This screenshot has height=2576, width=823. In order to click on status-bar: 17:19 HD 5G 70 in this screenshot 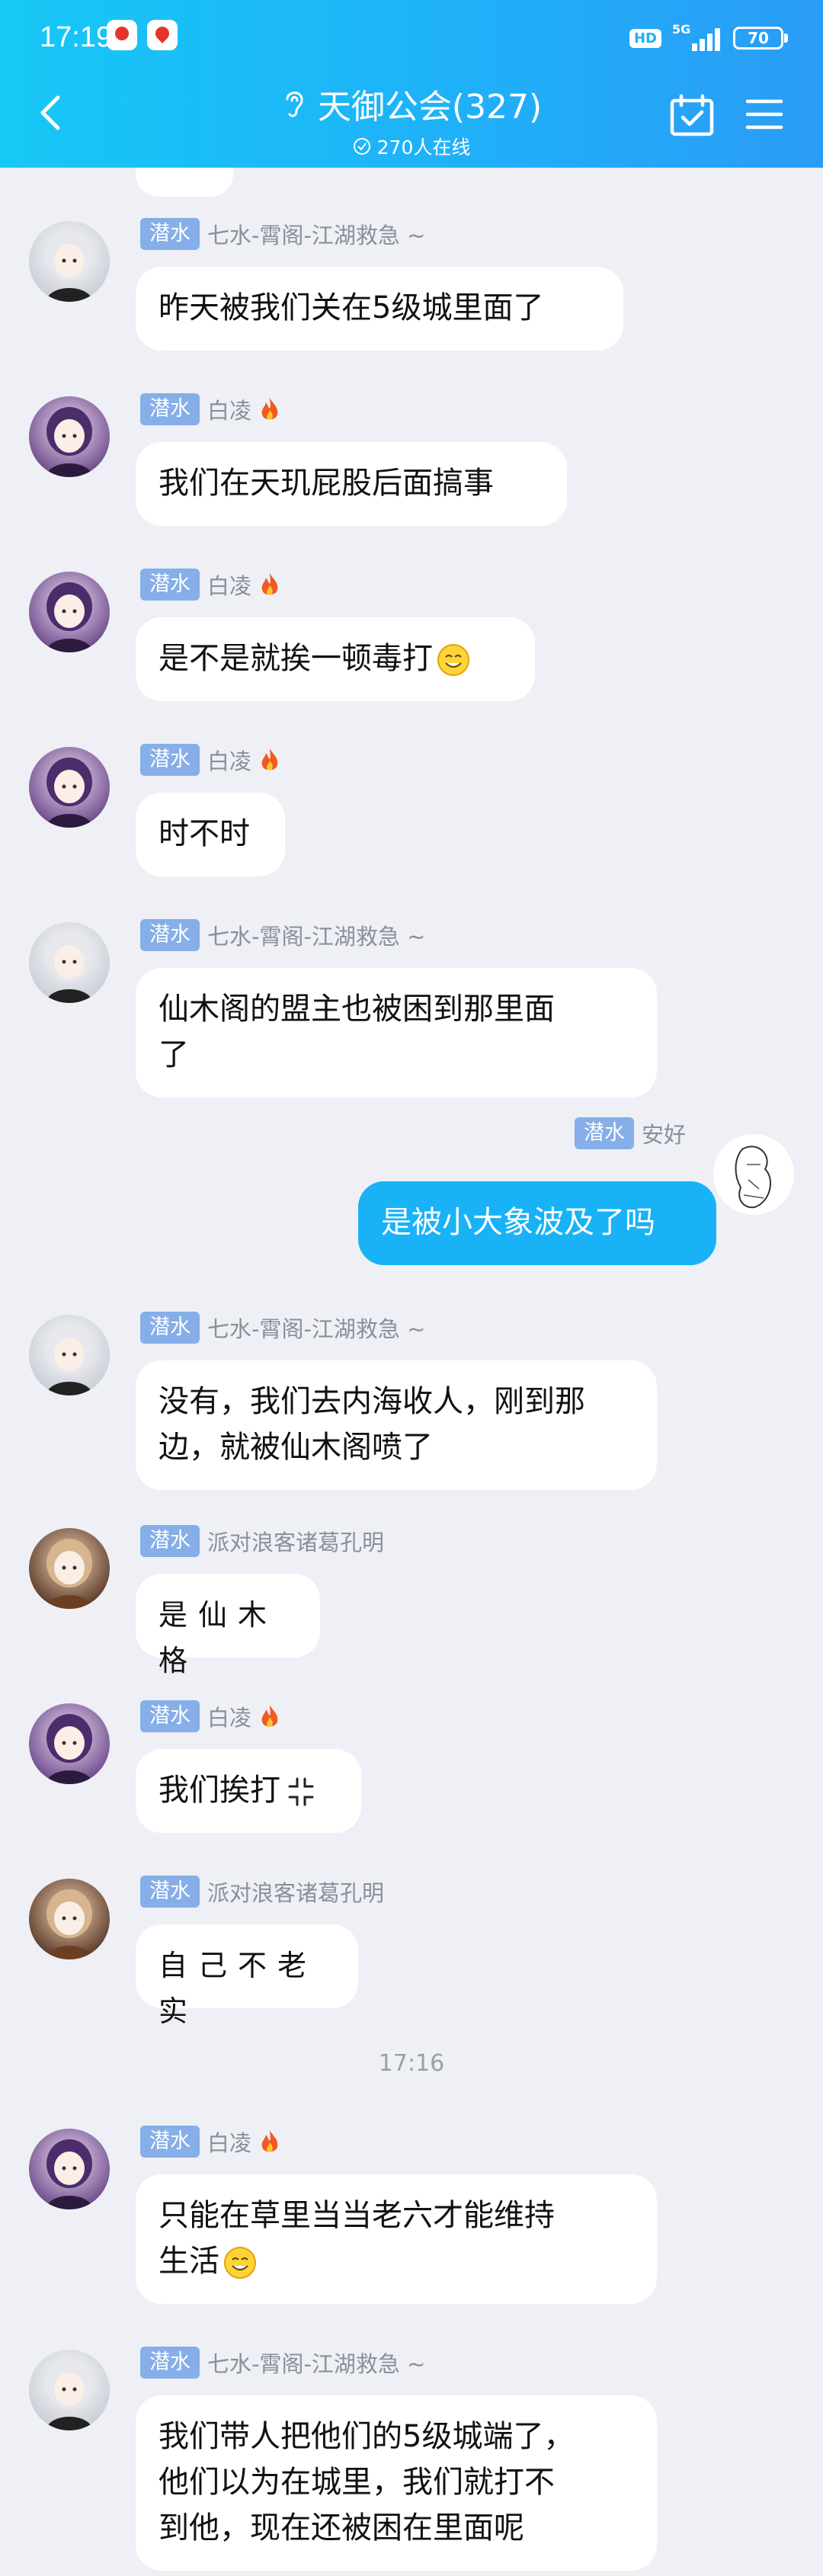, I will do `click(411, 38)`.